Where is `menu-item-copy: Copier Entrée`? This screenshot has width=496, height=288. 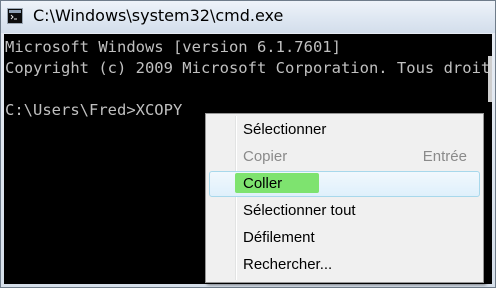 menu-item-copy: Copier Entrée is located at coordinates (344, 157).